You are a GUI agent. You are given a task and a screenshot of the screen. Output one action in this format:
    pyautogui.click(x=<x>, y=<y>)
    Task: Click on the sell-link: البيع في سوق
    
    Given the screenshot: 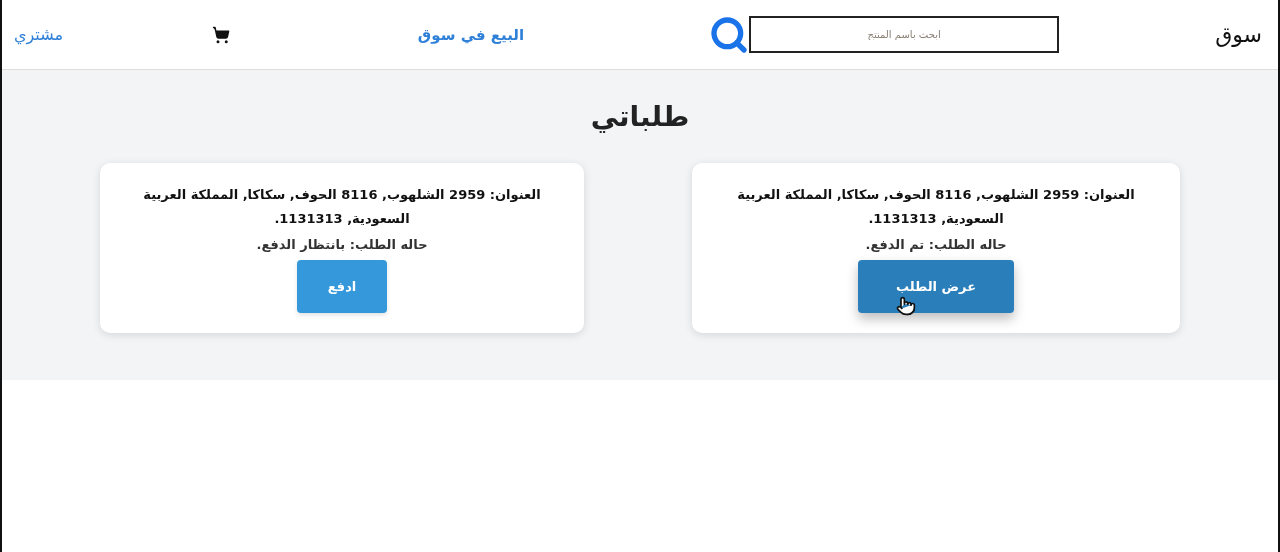 What is the action you would take?
    pyautogui.click(x=471, y=34)
    